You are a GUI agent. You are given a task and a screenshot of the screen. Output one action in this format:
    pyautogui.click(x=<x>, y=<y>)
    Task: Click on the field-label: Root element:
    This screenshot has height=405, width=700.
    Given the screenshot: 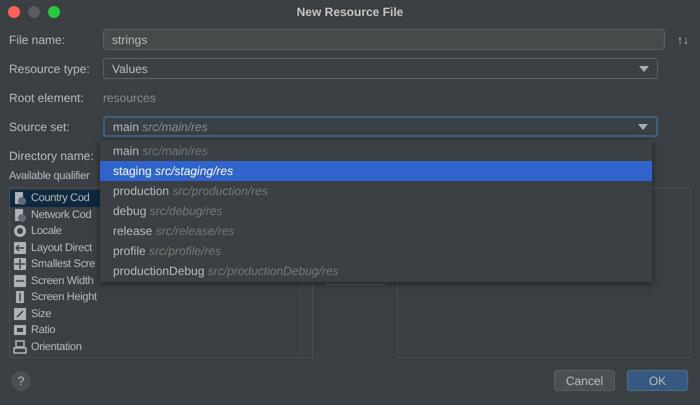 What is the action you would take?
    pyautogui.click(x=47, y=98)
    